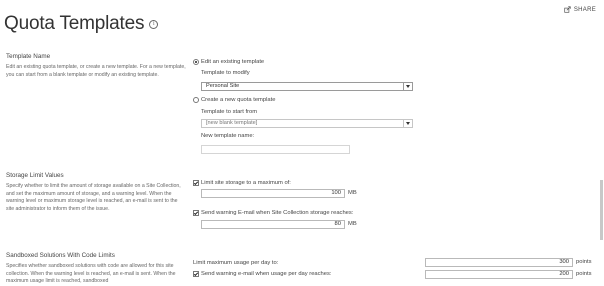  What do you see at coordinates (499, 262) in the screenshot?
I see `limit-usage-input: 300` at bounding box center [499, 262].